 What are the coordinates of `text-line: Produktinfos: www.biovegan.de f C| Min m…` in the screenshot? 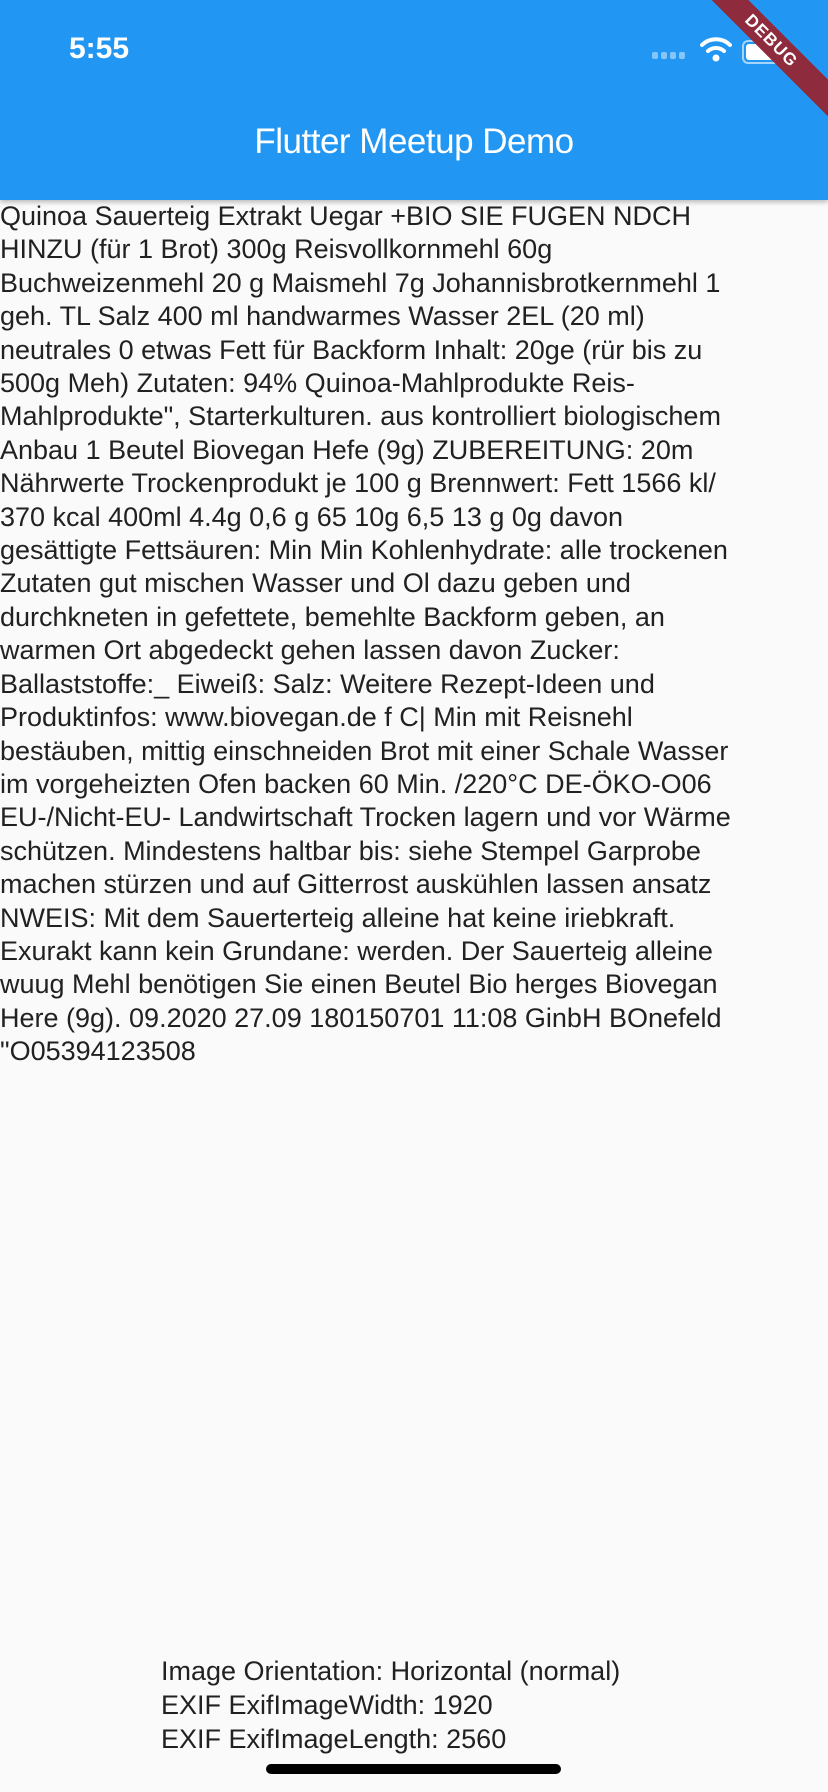 It's located at (316, 717).